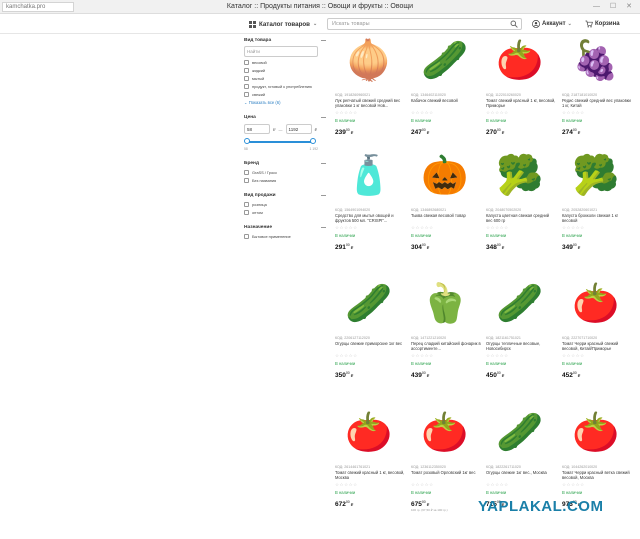  I want to click on filter-option: жидкий, so click(285, 70).